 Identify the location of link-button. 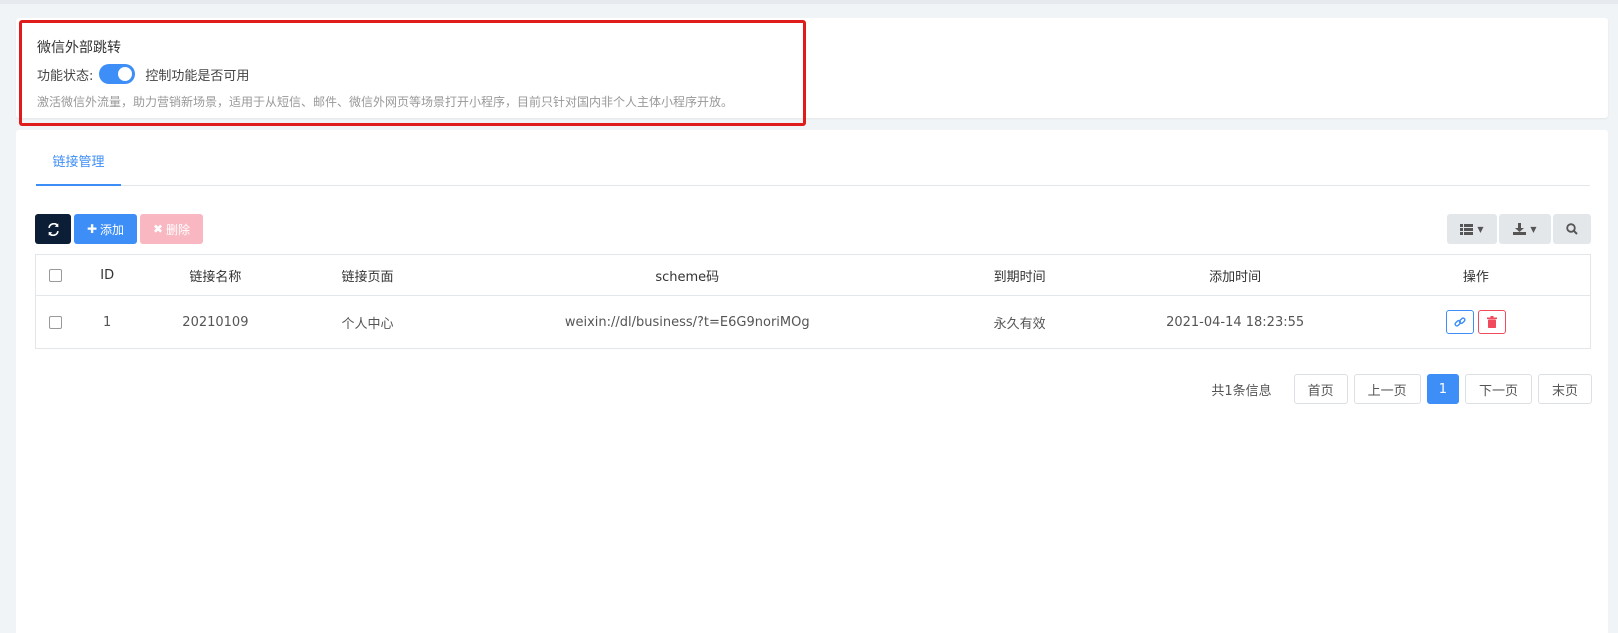
(1459, 322).